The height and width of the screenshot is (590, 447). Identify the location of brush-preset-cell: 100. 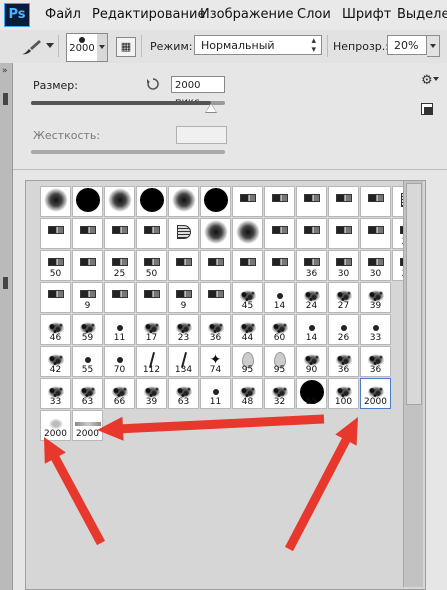
(343, 393).